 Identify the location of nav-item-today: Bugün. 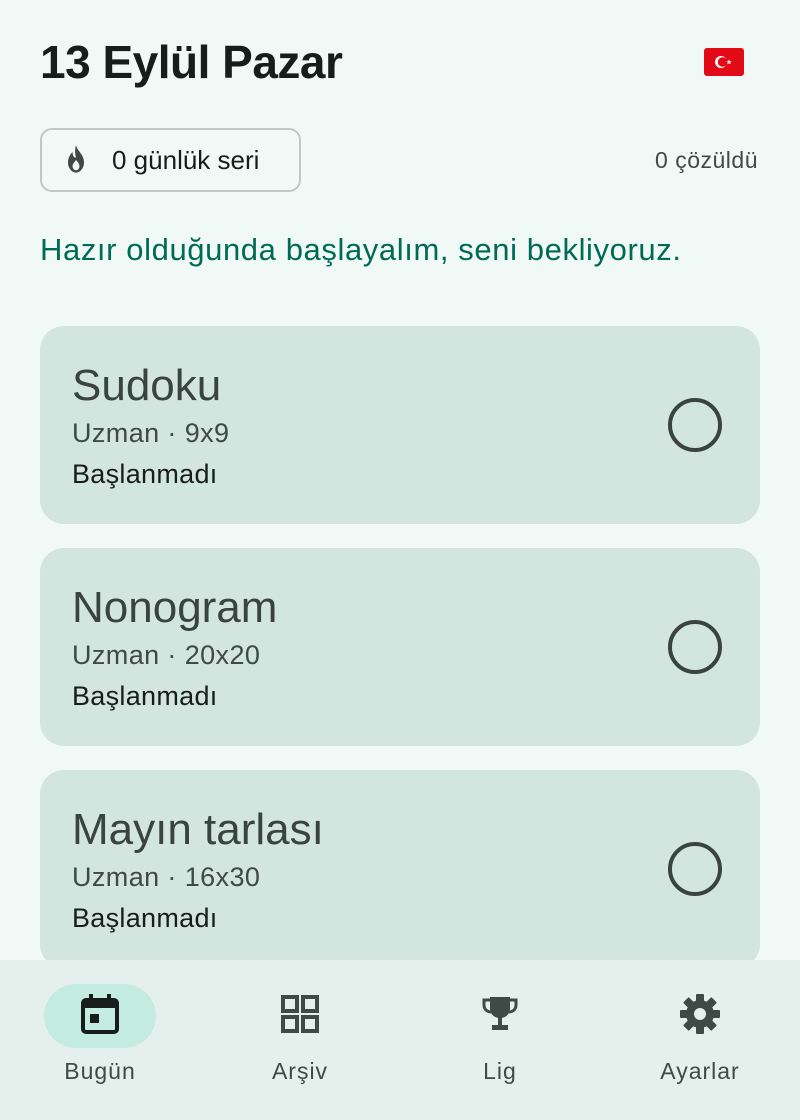
(100, 1040).